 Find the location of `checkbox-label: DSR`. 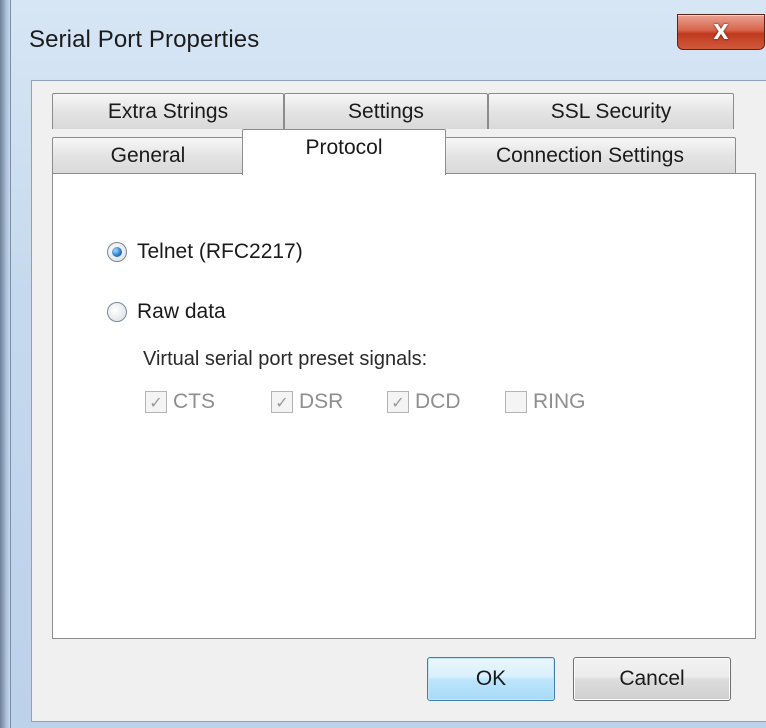

checkbox-label: DSR is located at coordinates (321, 401).